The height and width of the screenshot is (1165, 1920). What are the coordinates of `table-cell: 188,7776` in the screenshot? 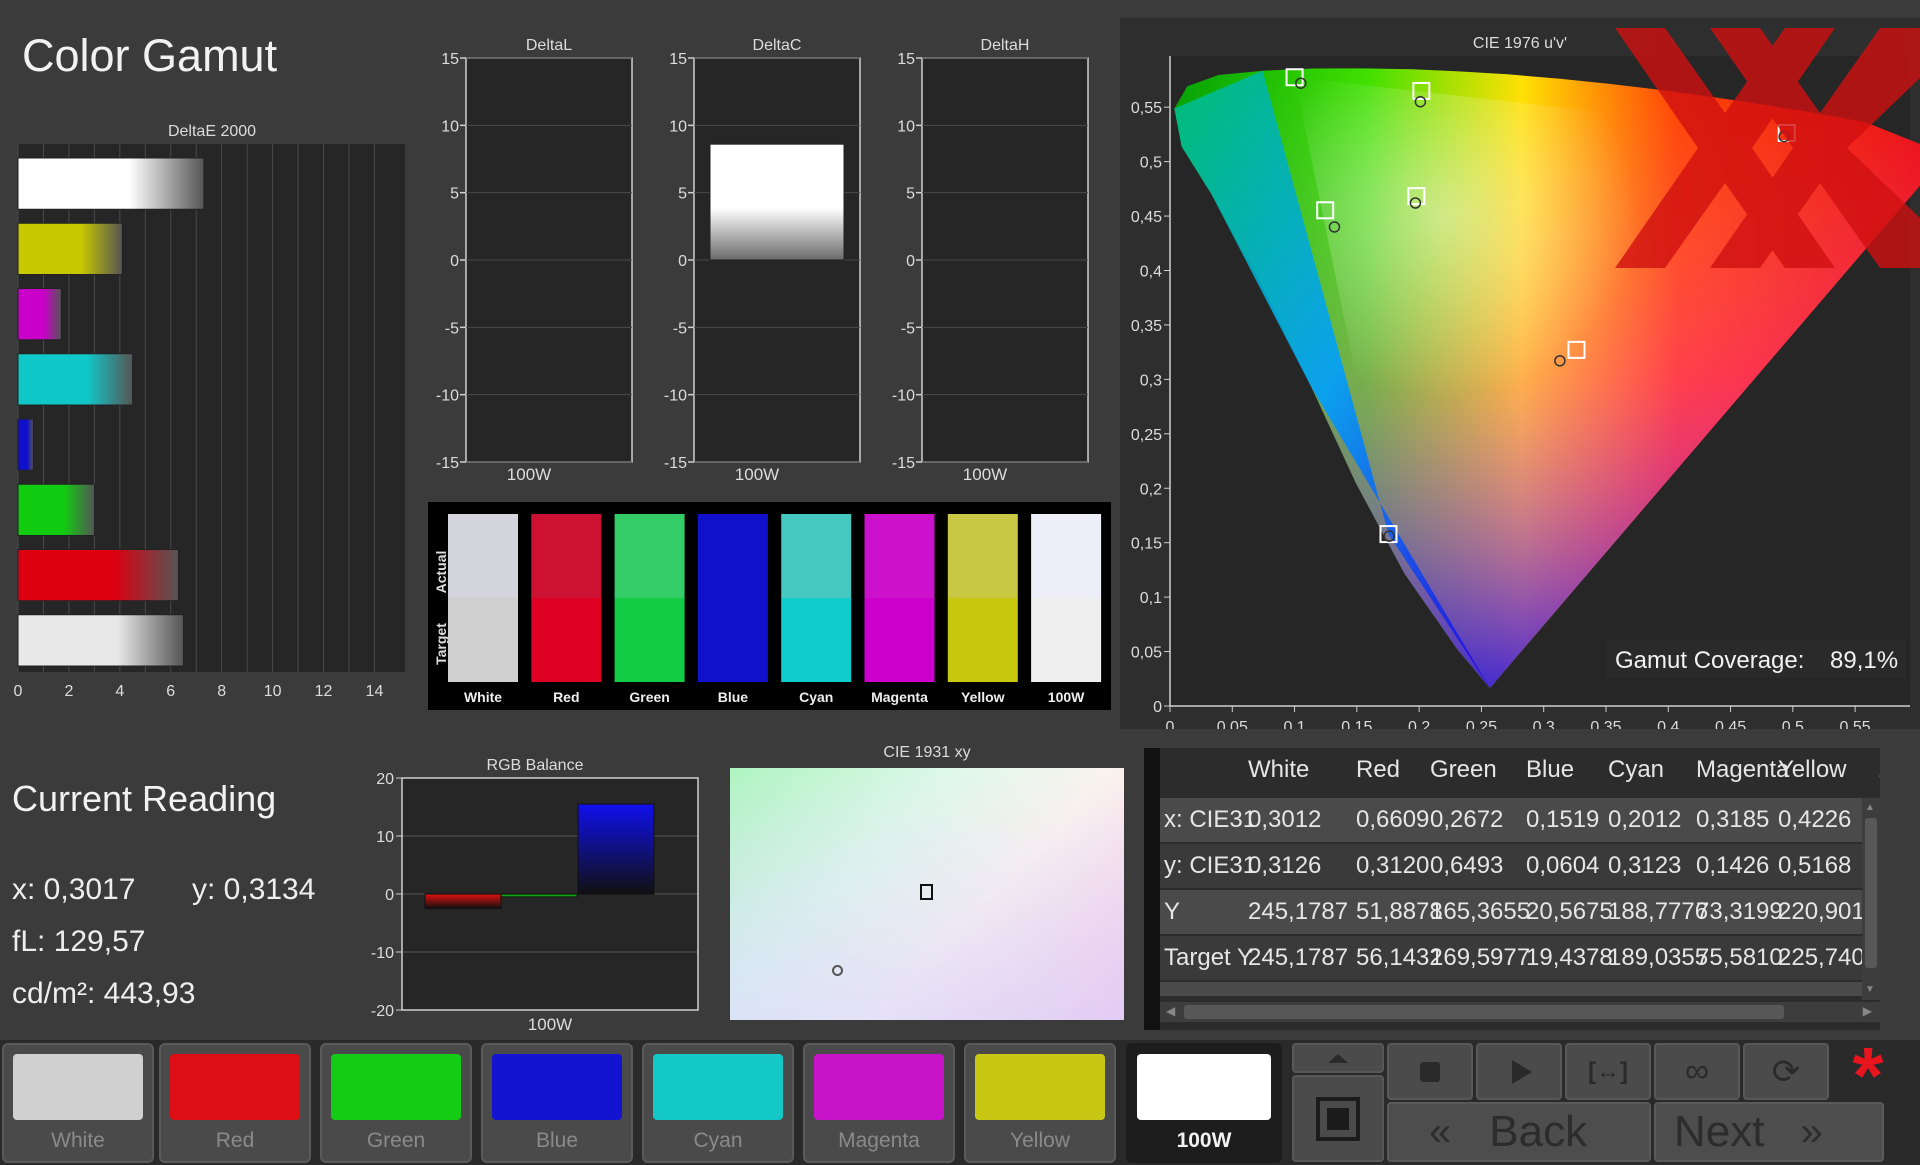 It's located at (1658, 911).